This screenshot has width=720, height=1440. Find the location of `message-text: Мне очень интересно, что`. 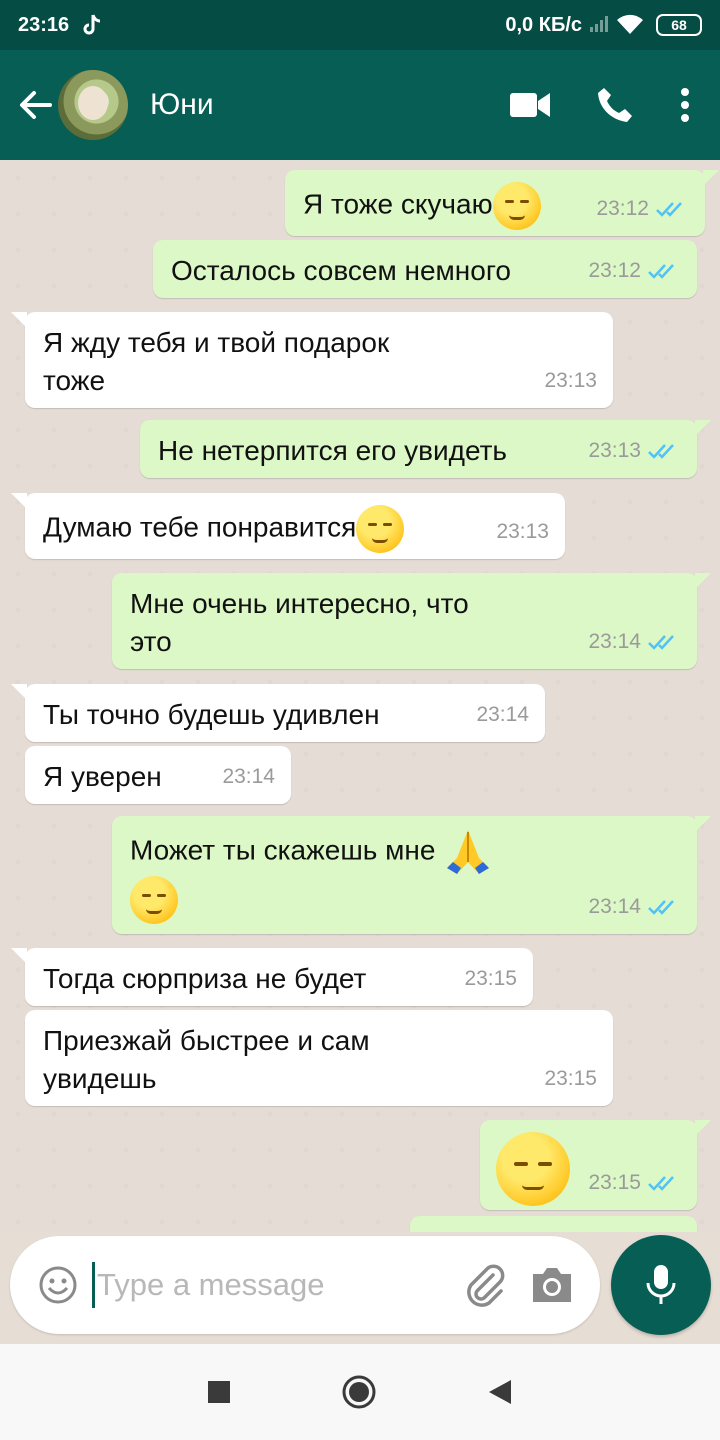

message-text: Мне очень интересно, что is located at coordinates (299, 603).